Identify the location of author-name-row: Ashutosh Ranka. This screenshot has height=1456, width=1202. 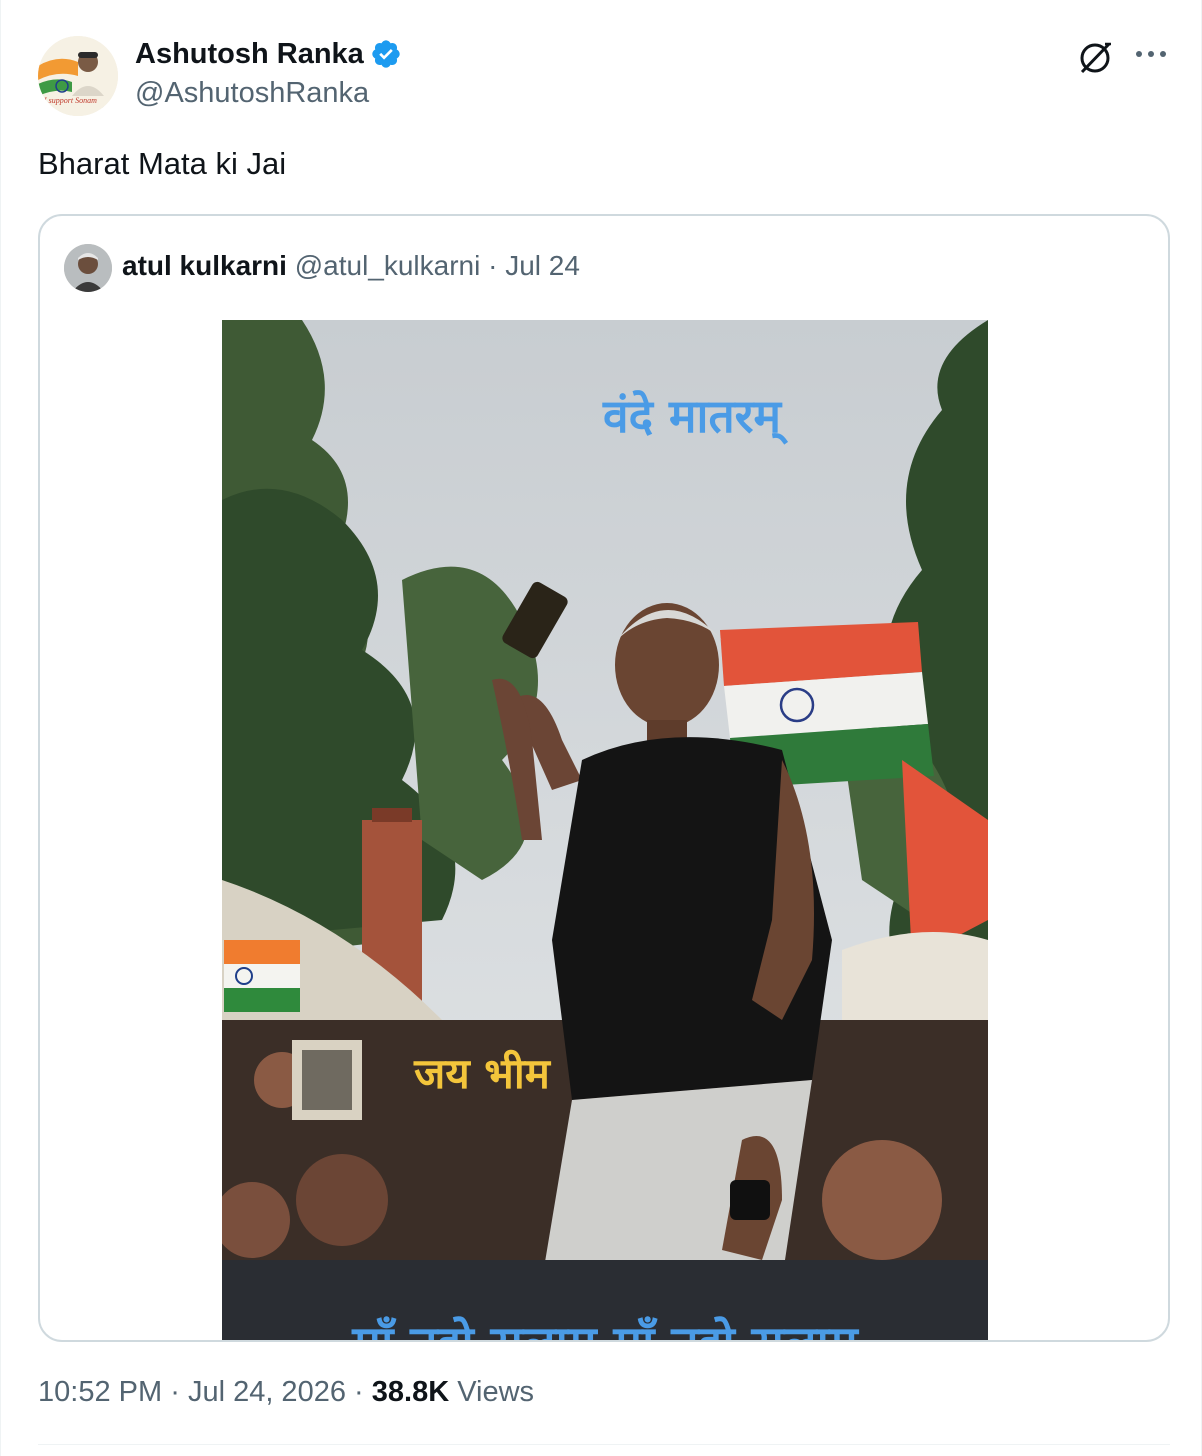
(268, 54).